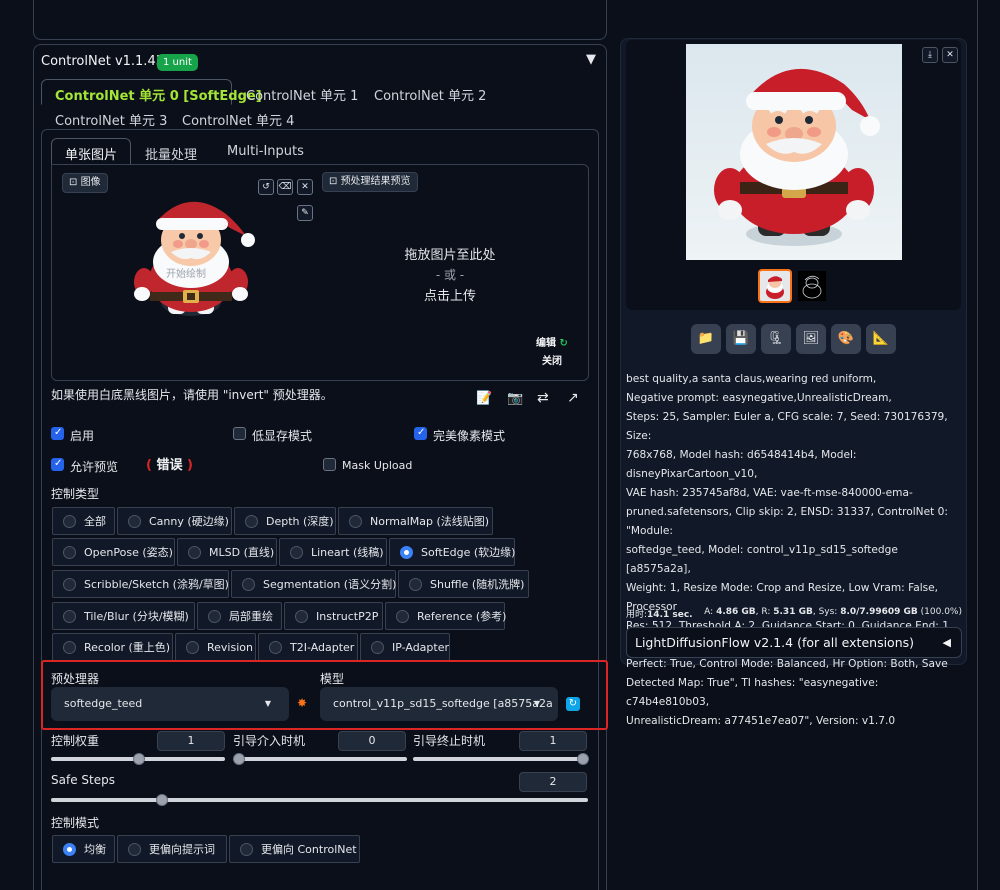 The width and height of the screenshot is (1000, 890). Describe the element at coordinates (238, 119) in the screenshot. I see `tab-unit-4: ControlNet 单元 4` at that location.